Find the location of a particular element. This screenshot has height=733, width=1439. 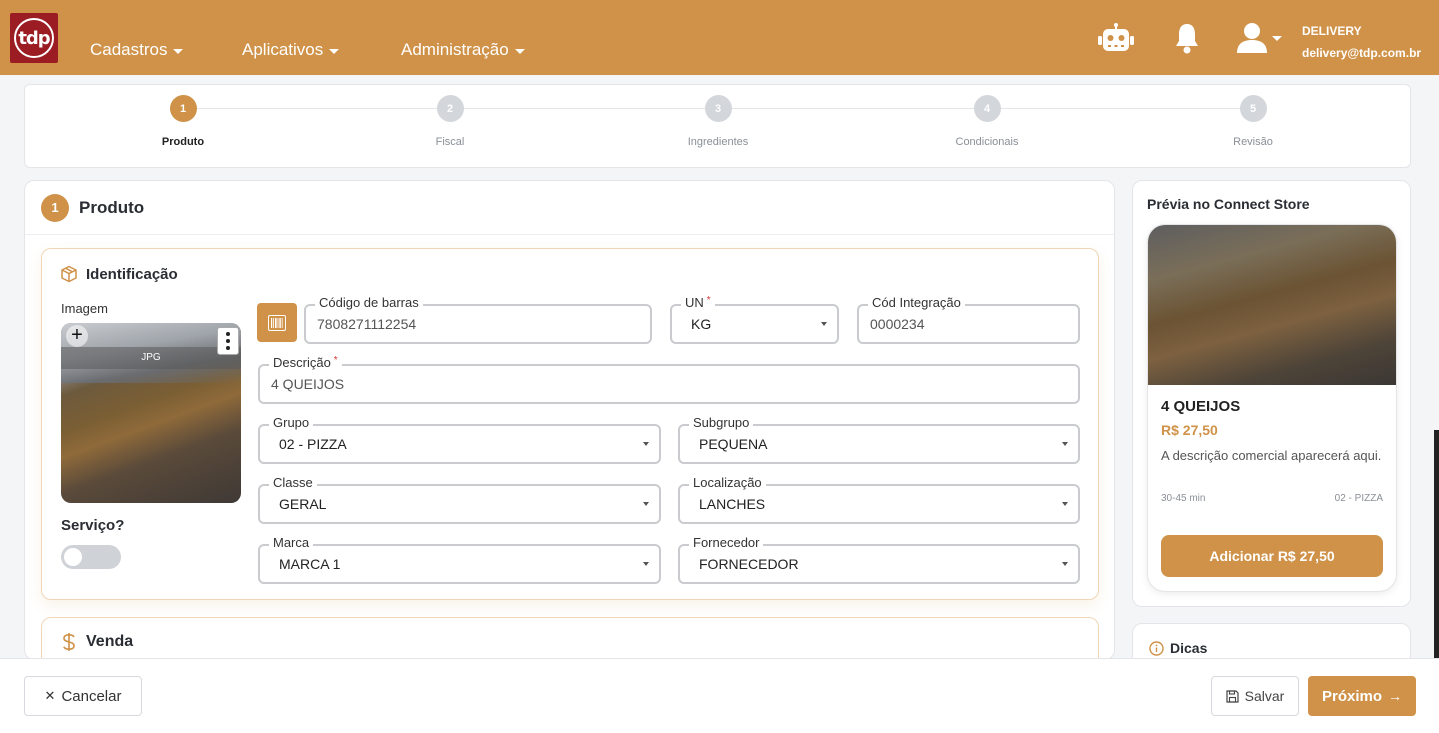

step-produto: 1 Produto is located at coordinates (183, 121).